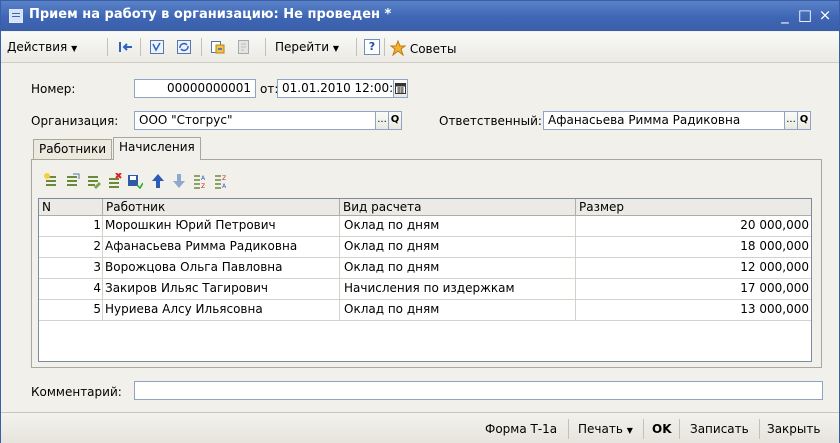 Image resolution: width=840 pixels, height=443 pixels. I want to click on number-field: 00000000001, so click(195, 88).